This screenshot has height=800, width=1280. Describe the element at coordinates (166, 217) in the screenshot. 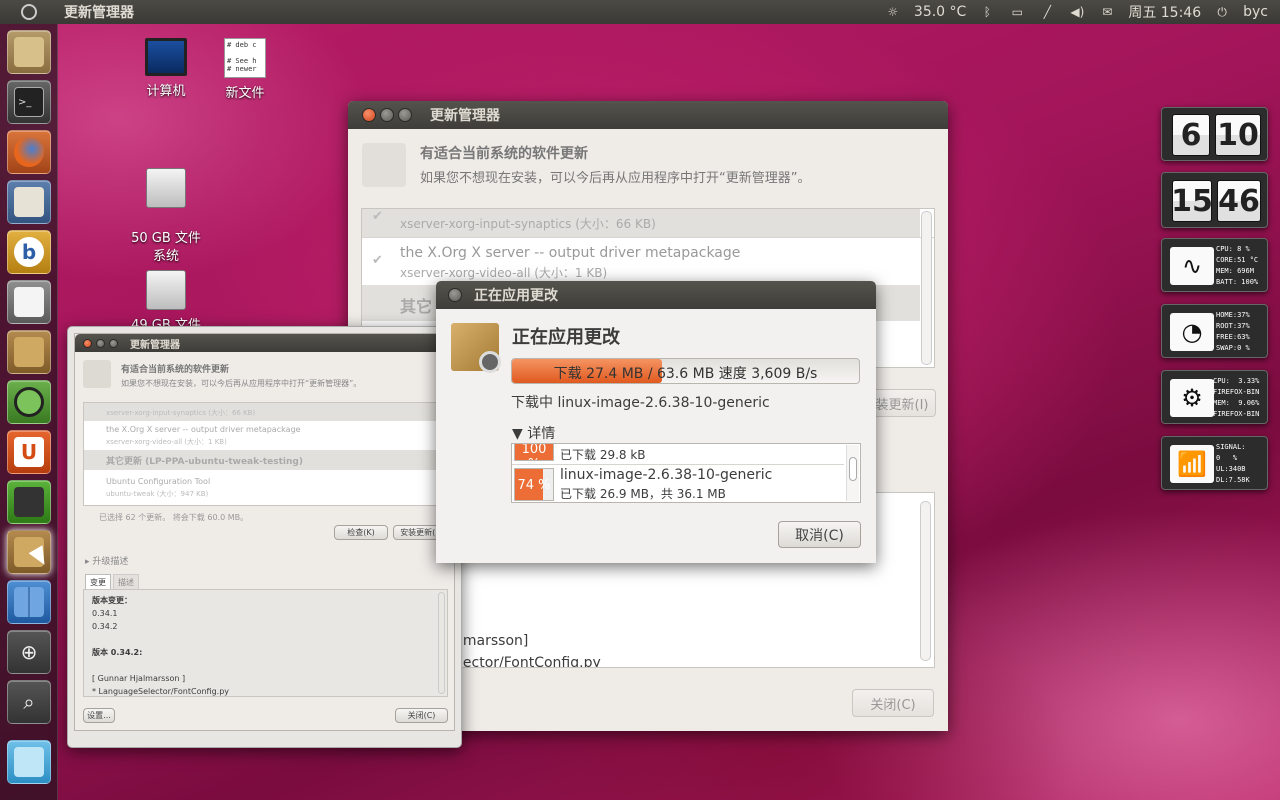

I see `desktop-icon-50gb: 50 GB 文件 系统` at that location.